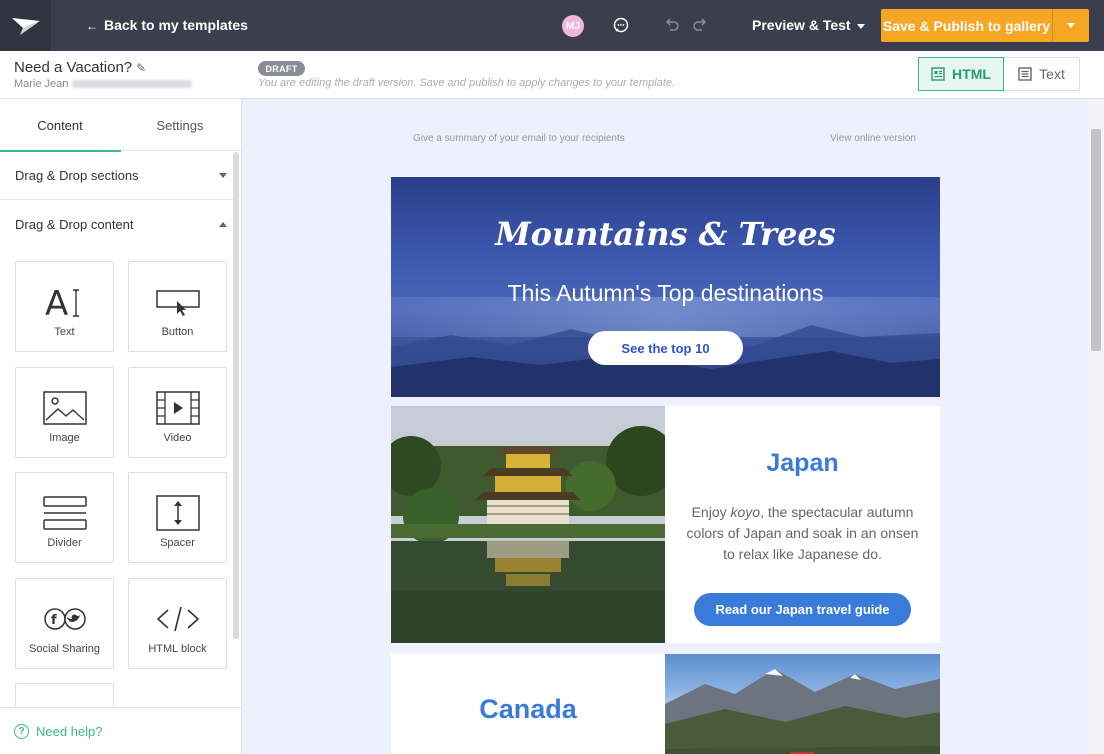 The width and height of the screenshot is (1104, 754). I want to click on tab-content: Content, so click(60, 125).